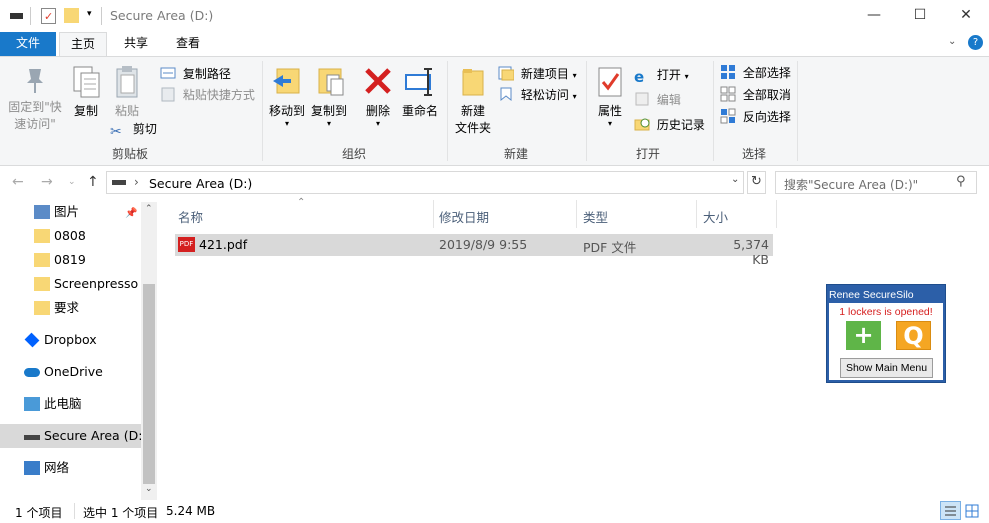  Describe the element at coordinates (961, 181) in the screenshot. I see `search-icon: ⚲` at that location.